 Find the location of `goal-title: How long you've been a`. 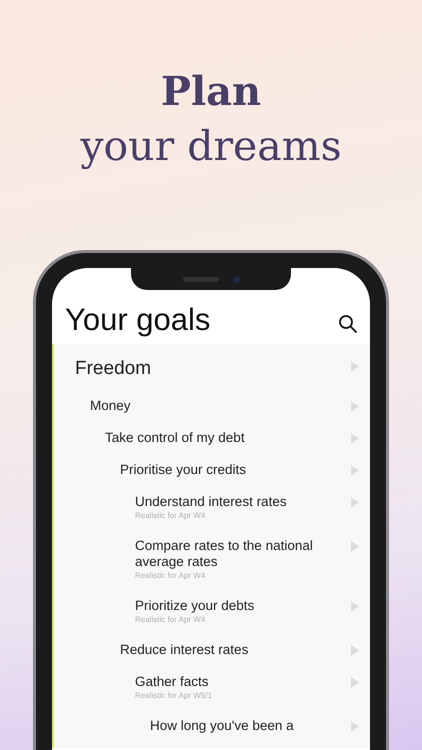

goal-title: How long you've been a is located at coordinates (243, 726).